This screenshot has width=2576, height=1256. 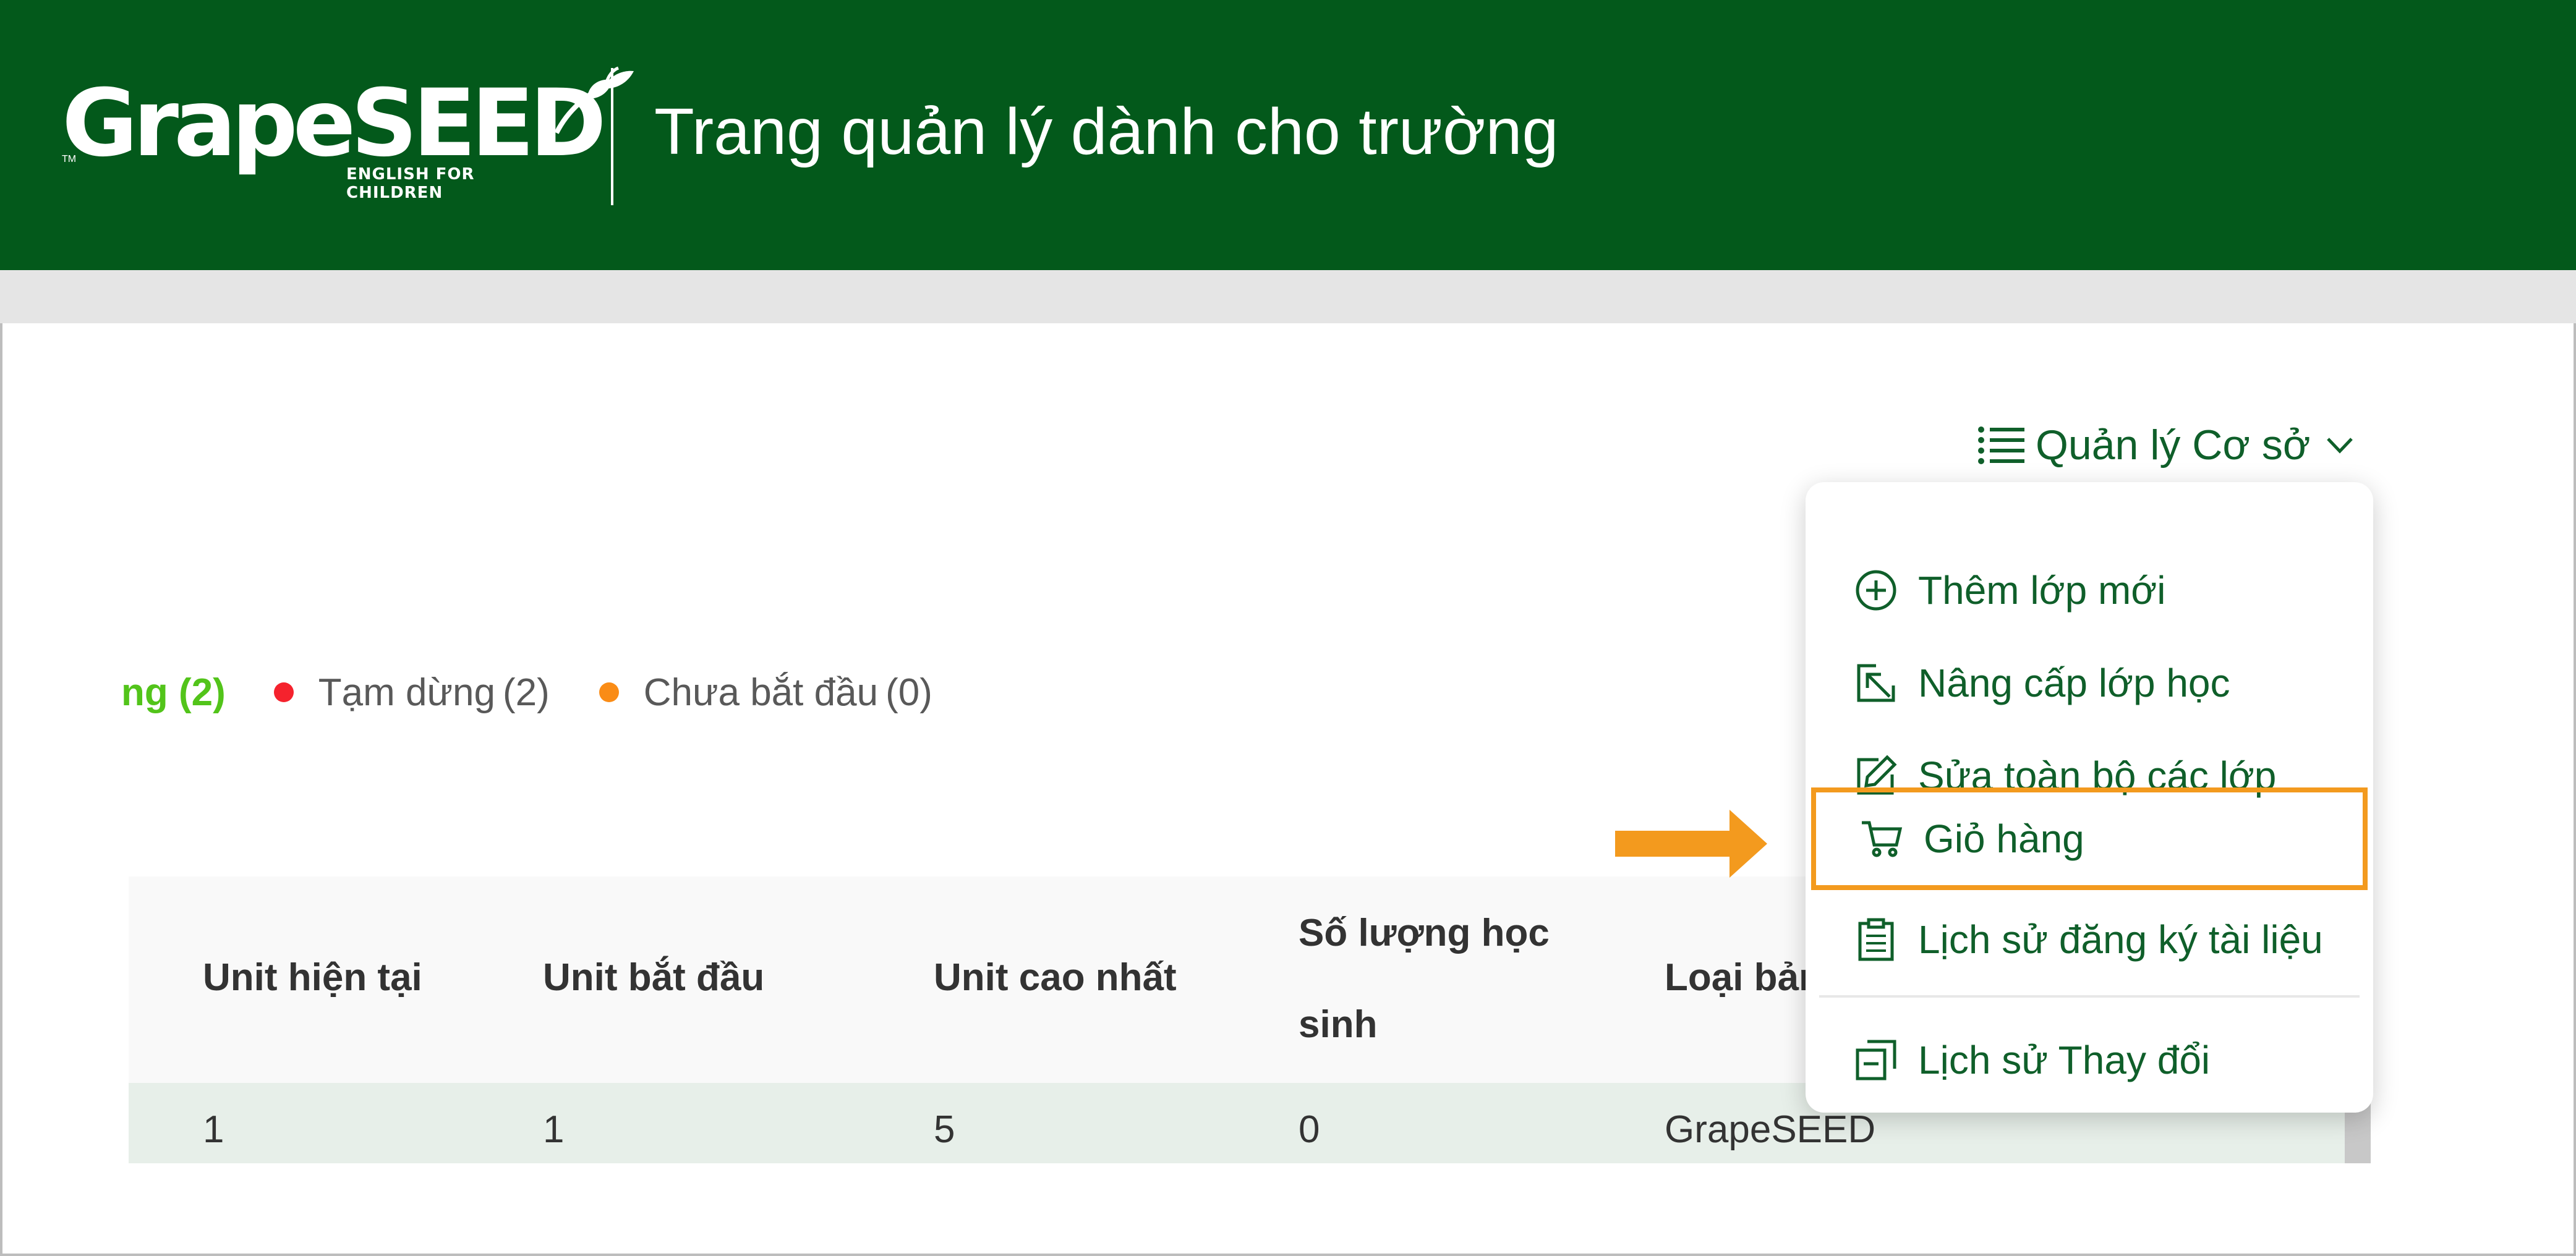 I want to click on status-active: ng (2), so click(x=173, y=693).